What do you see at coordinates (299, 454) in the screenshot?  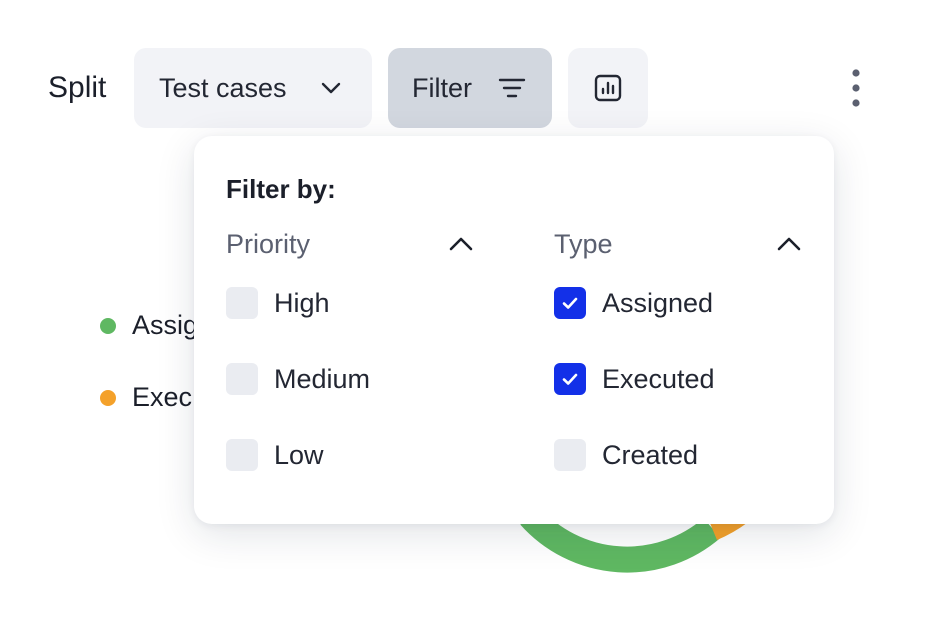 I see `option-label-low: Low` at bounding box center [299, 454].